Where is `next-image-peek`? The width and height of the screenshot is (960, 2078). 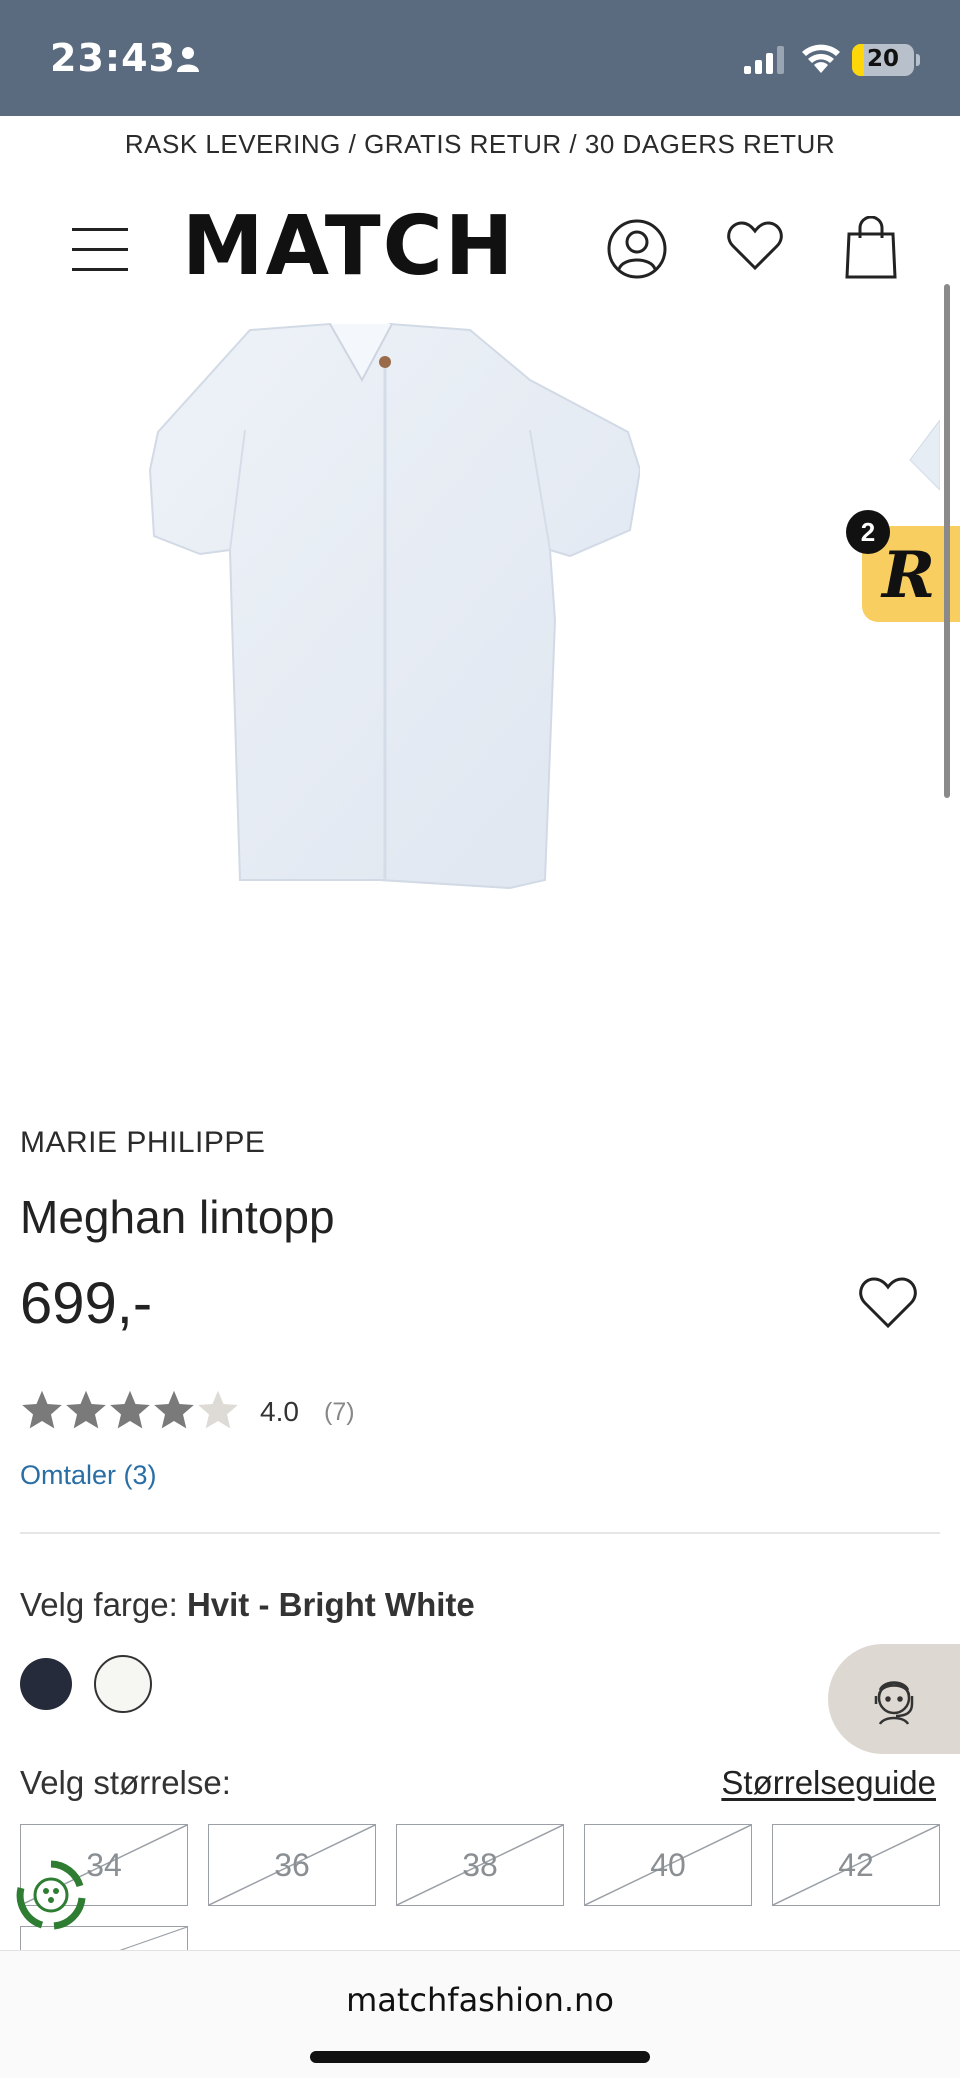 next-image-peek is located at coordinates (920, 464).